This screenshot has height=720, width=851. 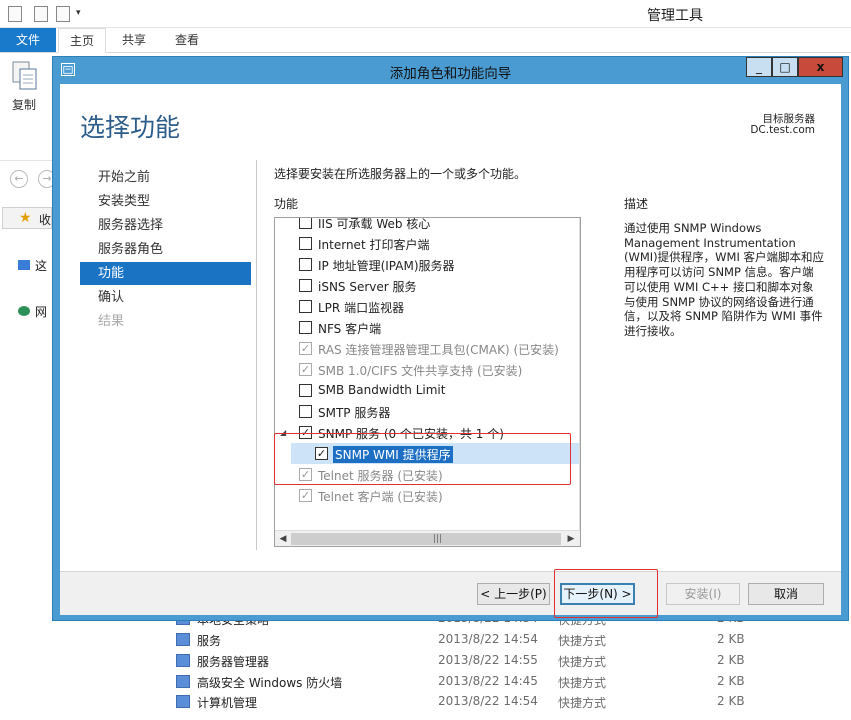 What do you see at coordinates (513, 594) in the screenshot?
I see `previous-button: < 上一步(P)` at bounding box center [513, 594].